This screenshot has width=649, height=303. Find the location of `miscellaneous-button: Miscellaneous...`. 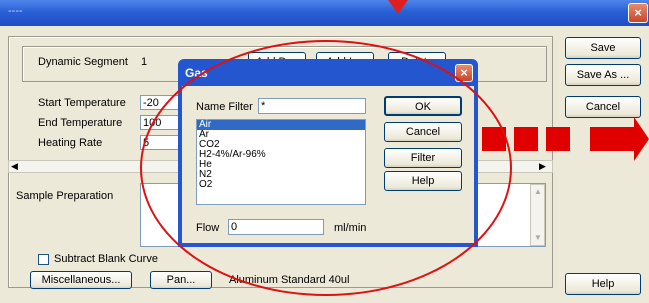

miscellaneous-button: Miscellaneous... is located at coordinates (81, 280).